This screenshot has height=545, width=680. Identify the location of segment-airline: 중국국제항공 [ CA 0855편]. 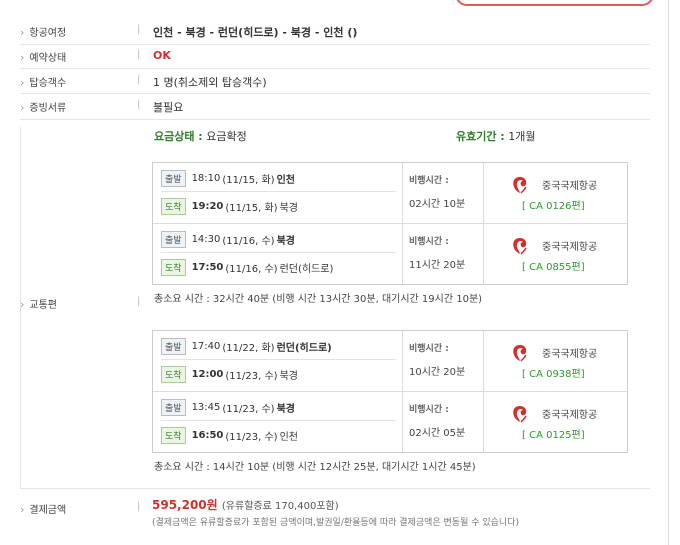
(555, 254).